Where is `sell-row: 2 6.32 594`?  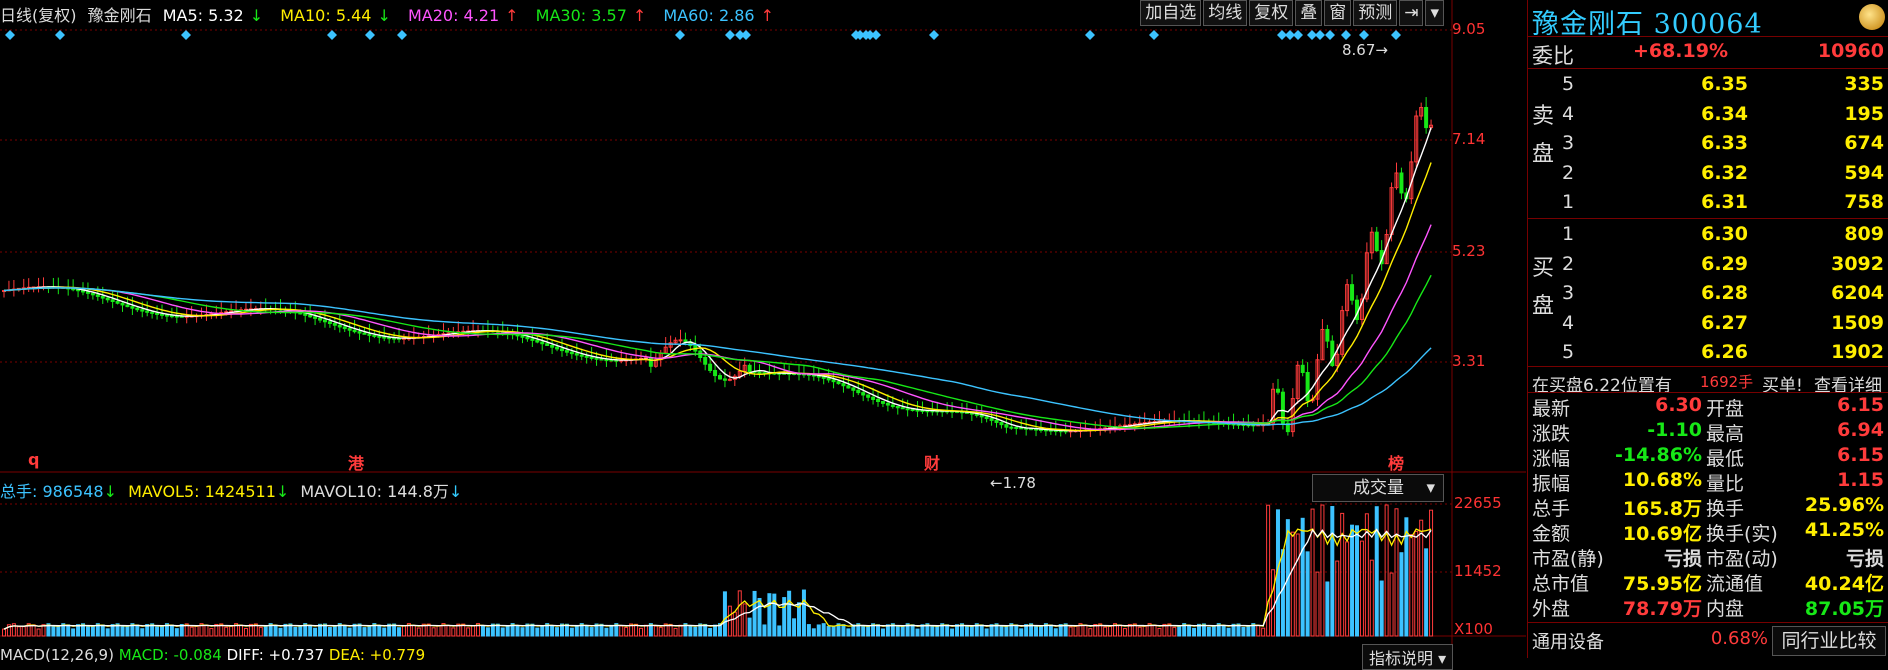 sell-row: 2 6.32 594 is located at coordinates (1708, 174).